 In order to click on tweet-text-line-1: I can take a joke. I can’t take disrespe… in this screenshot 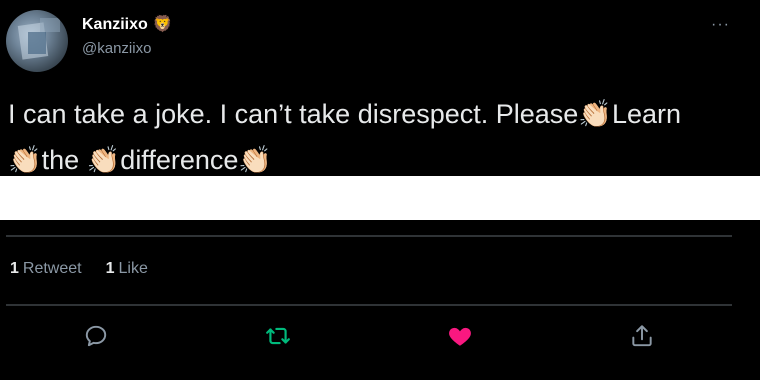, I will do `click(378, 114)`.